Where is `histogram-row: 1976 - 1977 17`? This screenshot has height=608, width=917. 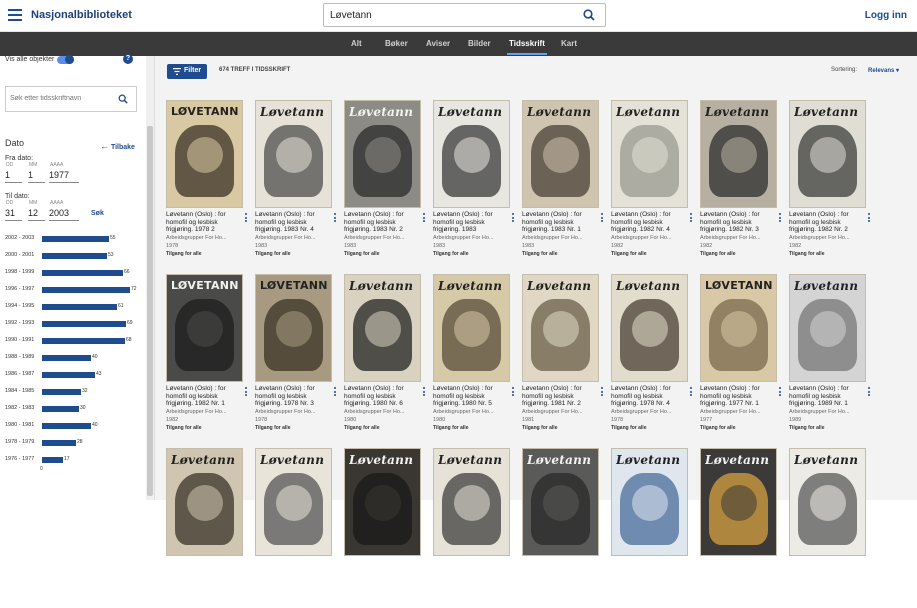 histogram-row: 1976 - 1977 17 is located at coordinates (73, 460).